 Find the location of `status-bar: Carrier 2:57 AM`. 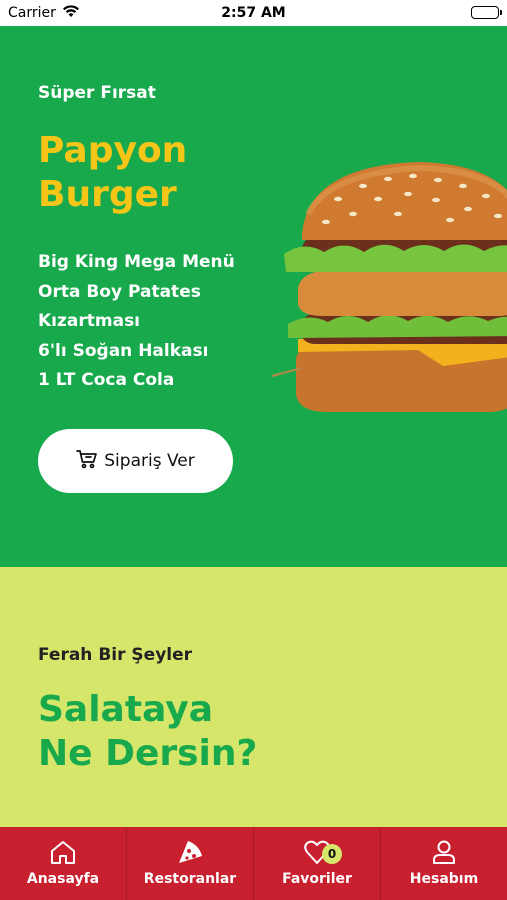

status-bar: Carrier 2:57 AM is located at coordinates (253, 13).